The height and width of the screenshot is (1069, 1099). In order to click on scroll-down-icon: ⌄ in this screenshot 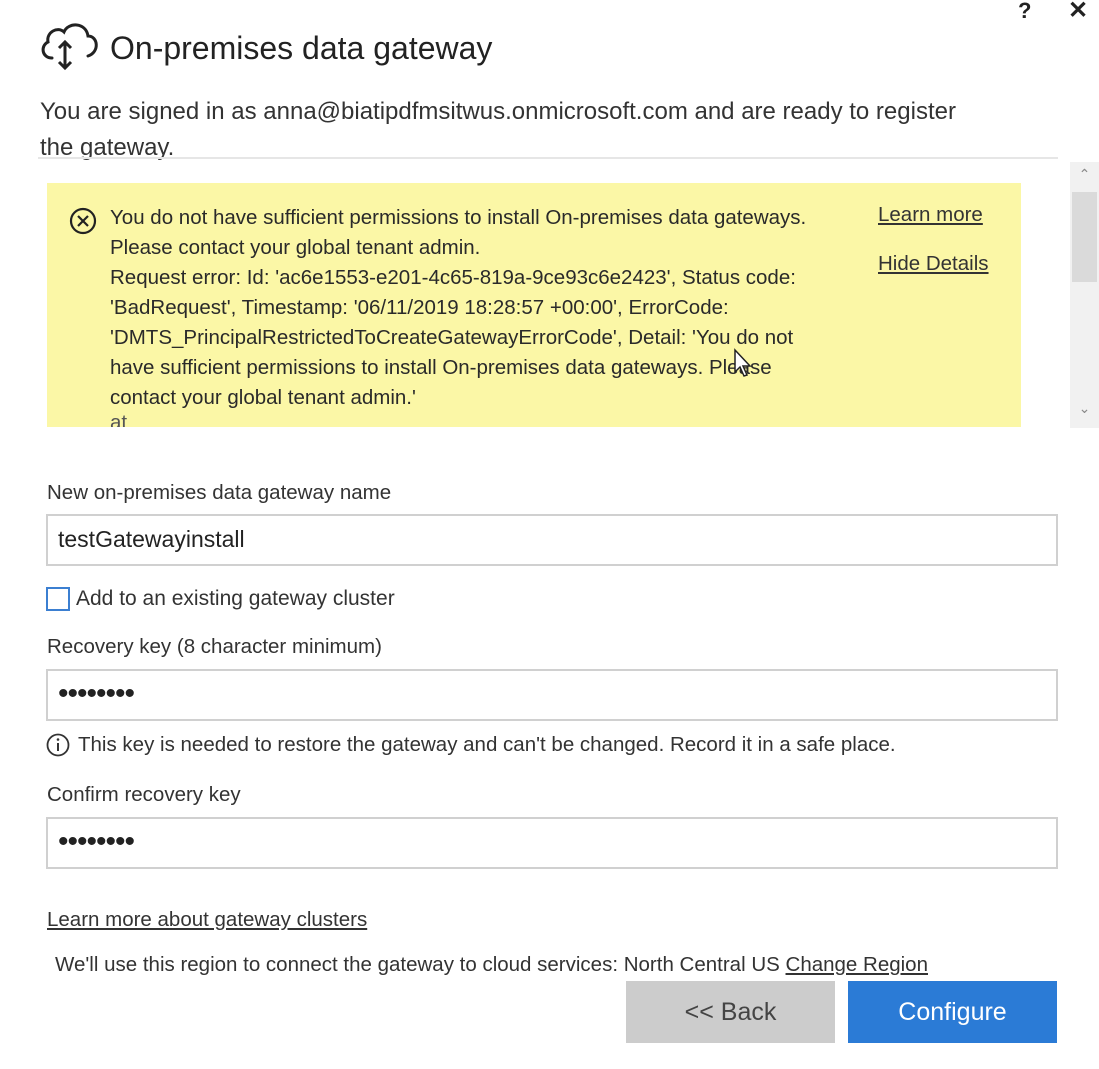, I will do `click(1084, 408)`.